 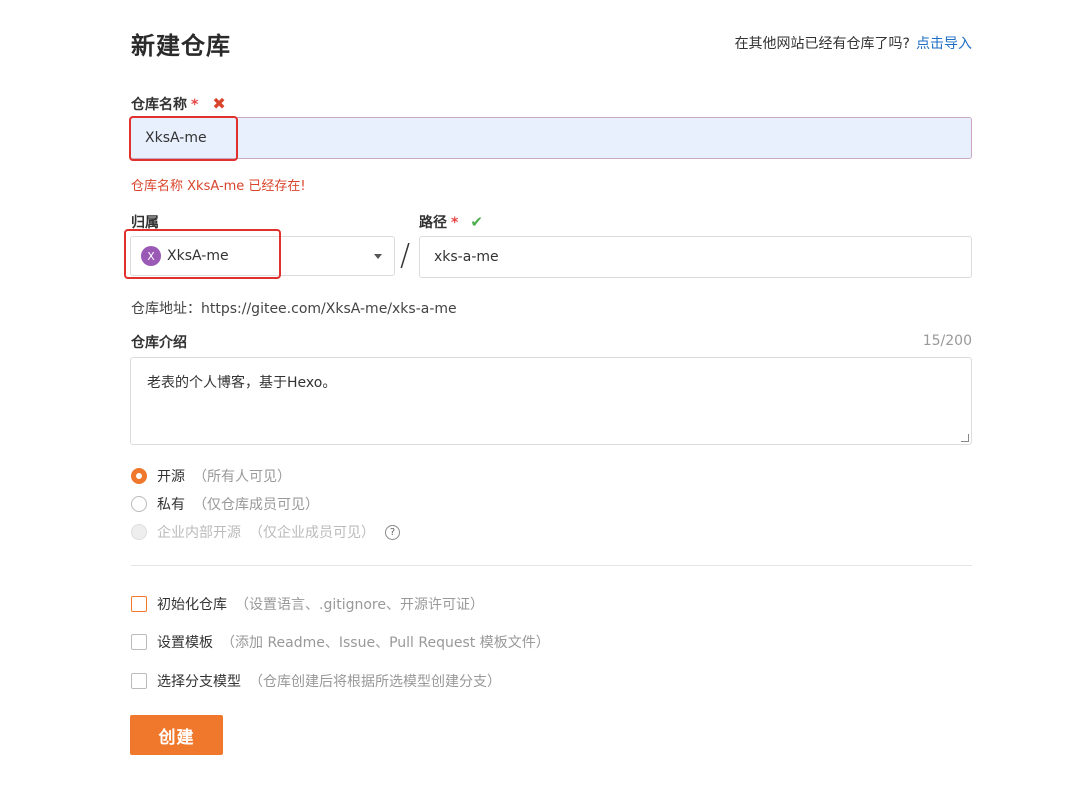 What do you see at coordinates (476, 222) in the screenshot?
I see `check-icon: ✔` at bounding box center [476, 222].